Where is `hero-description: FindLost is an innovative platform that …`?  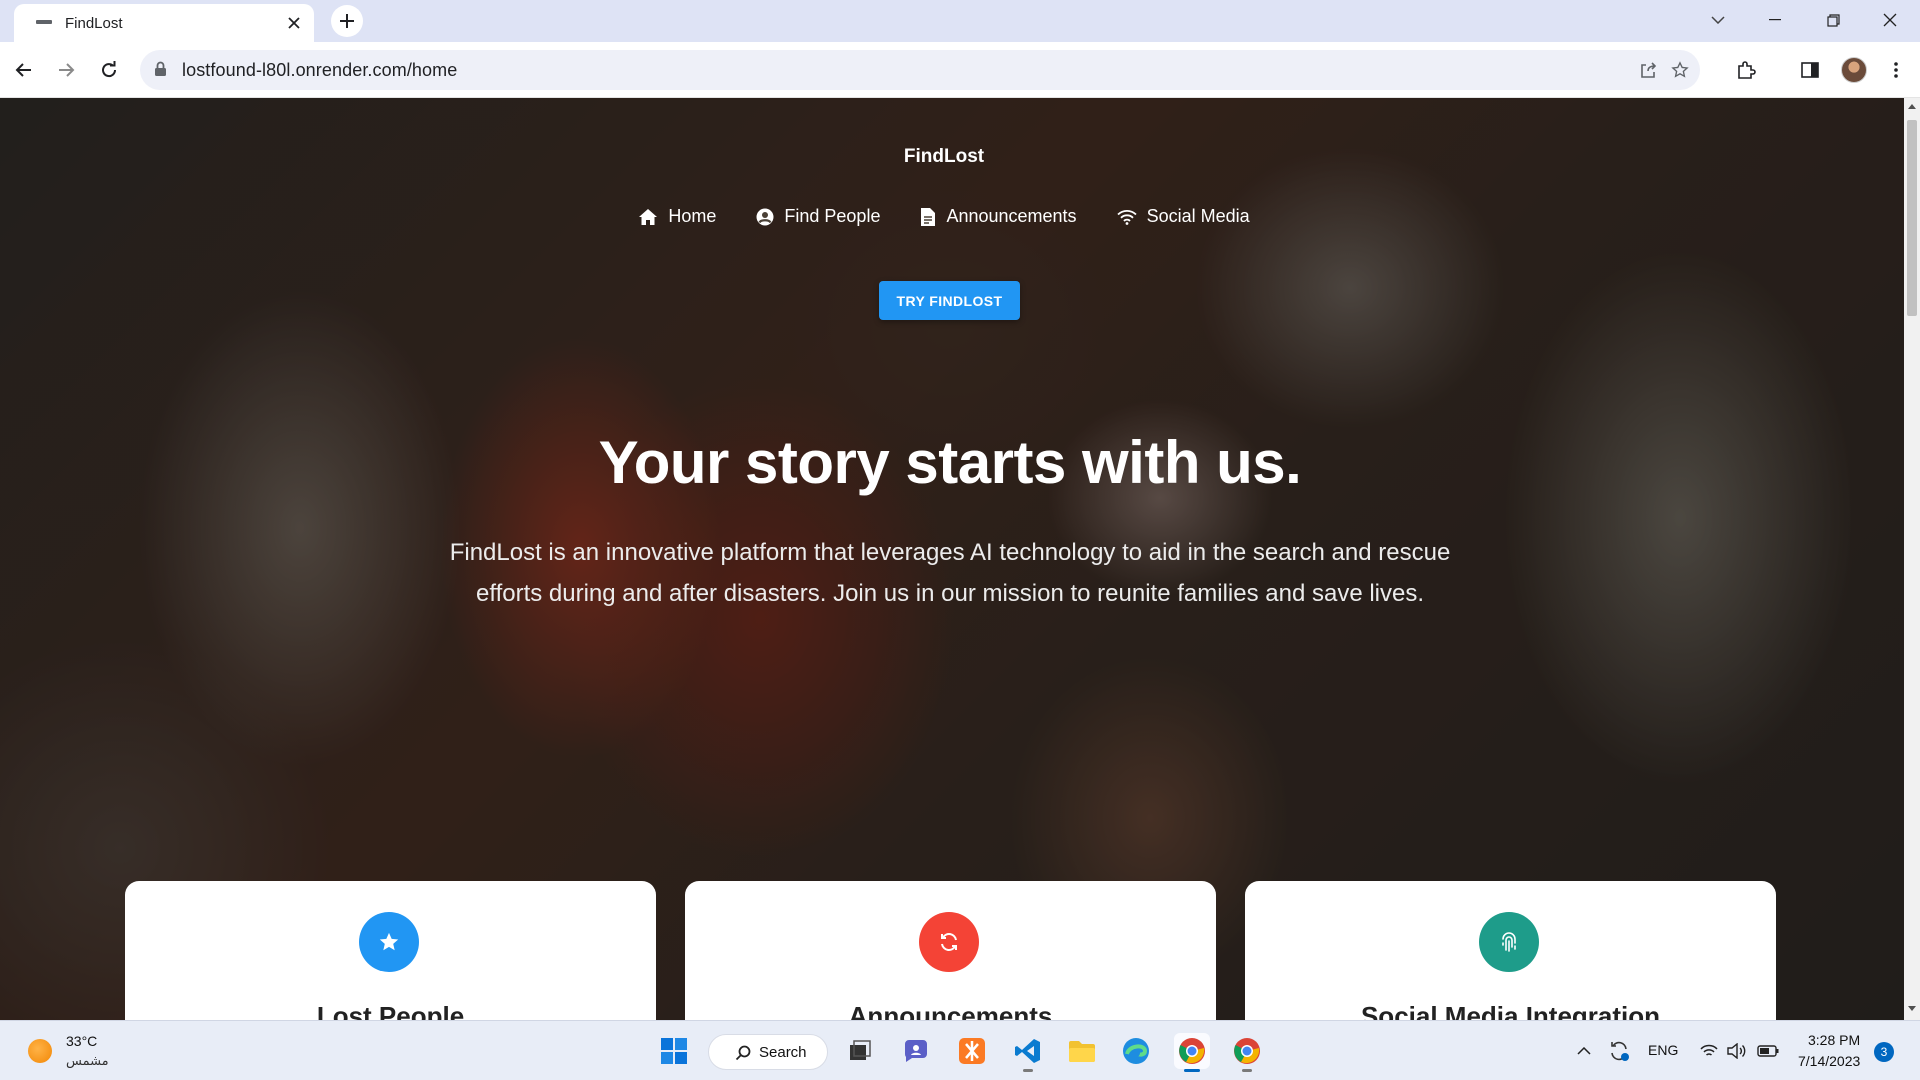
hero-description: FindLost is an innovative platform that … is located at coordinates (950, 573).